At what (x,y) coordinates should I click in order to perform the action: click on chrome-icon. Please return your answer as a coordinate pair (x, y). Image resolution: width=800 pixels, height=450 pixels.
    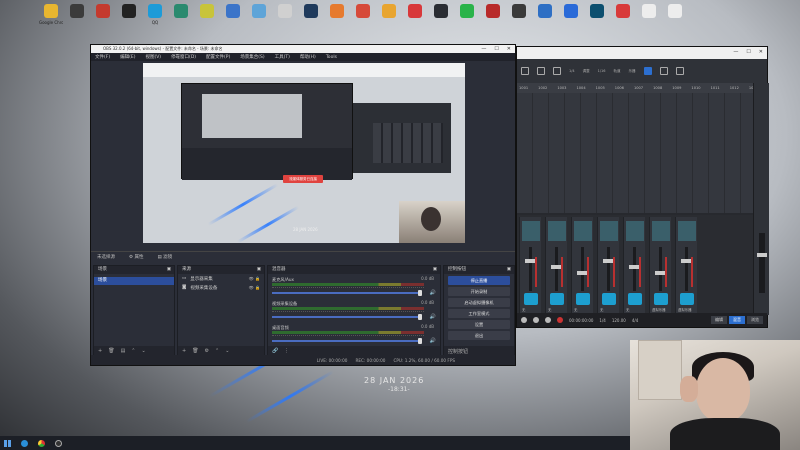
    Looking at the image, I should click on (41, 443).